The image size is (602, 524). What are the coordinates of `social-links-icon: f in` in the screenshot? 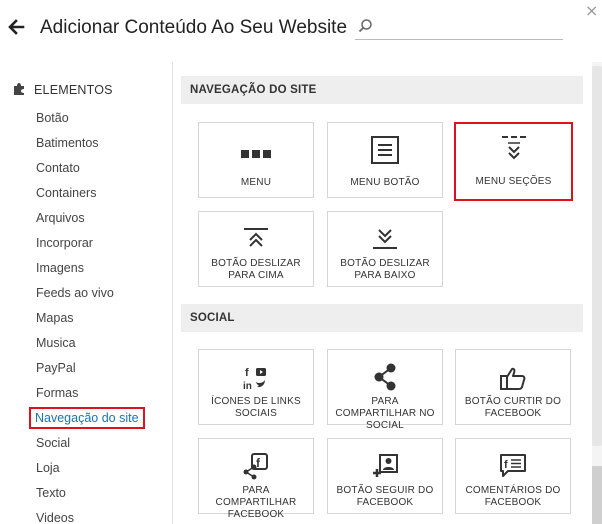 It's located at (256, 379).